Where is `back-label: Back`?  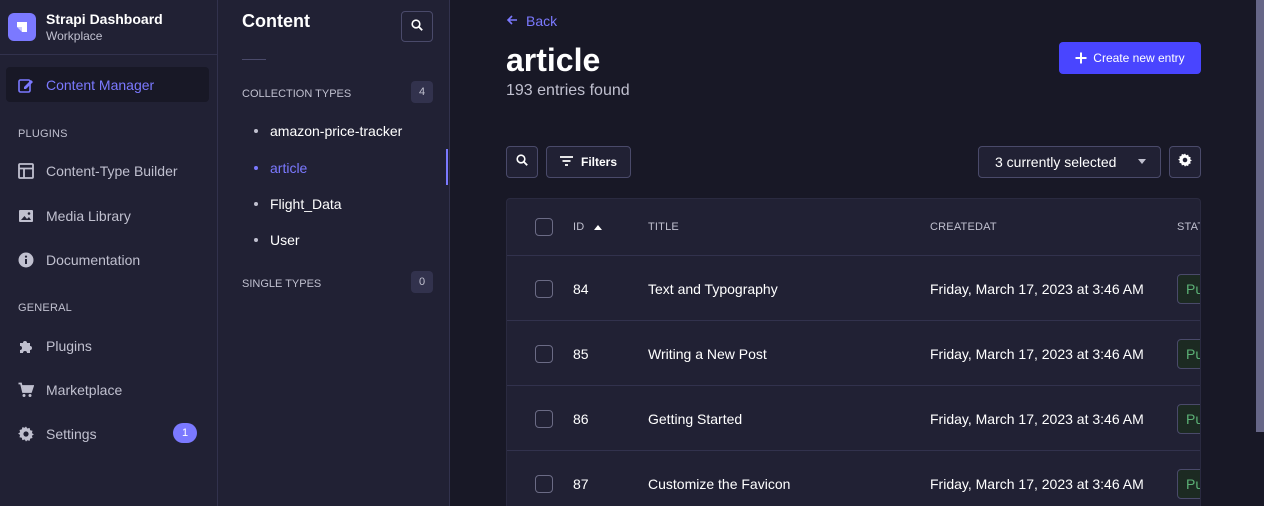
back-label: Back is located at coordinates (542, 21).